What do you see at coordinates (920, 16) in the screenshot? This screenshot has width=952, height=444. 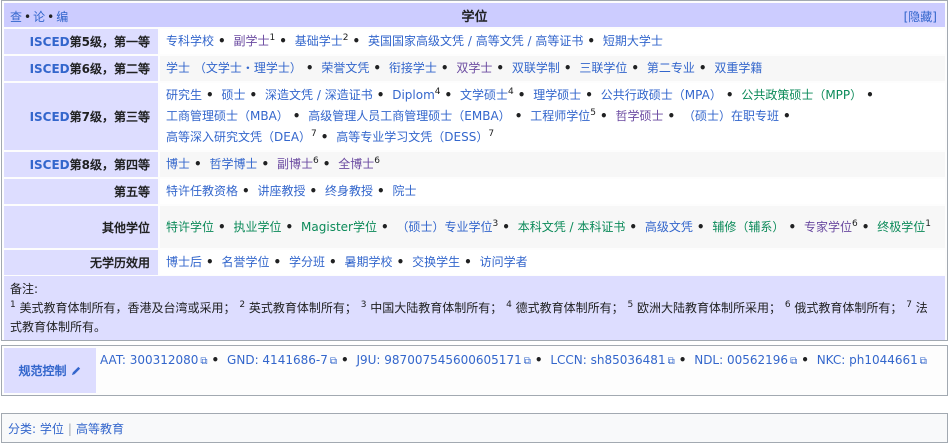 I see `hide-toggle: [隐藏]` at bounding box center [920, 16].